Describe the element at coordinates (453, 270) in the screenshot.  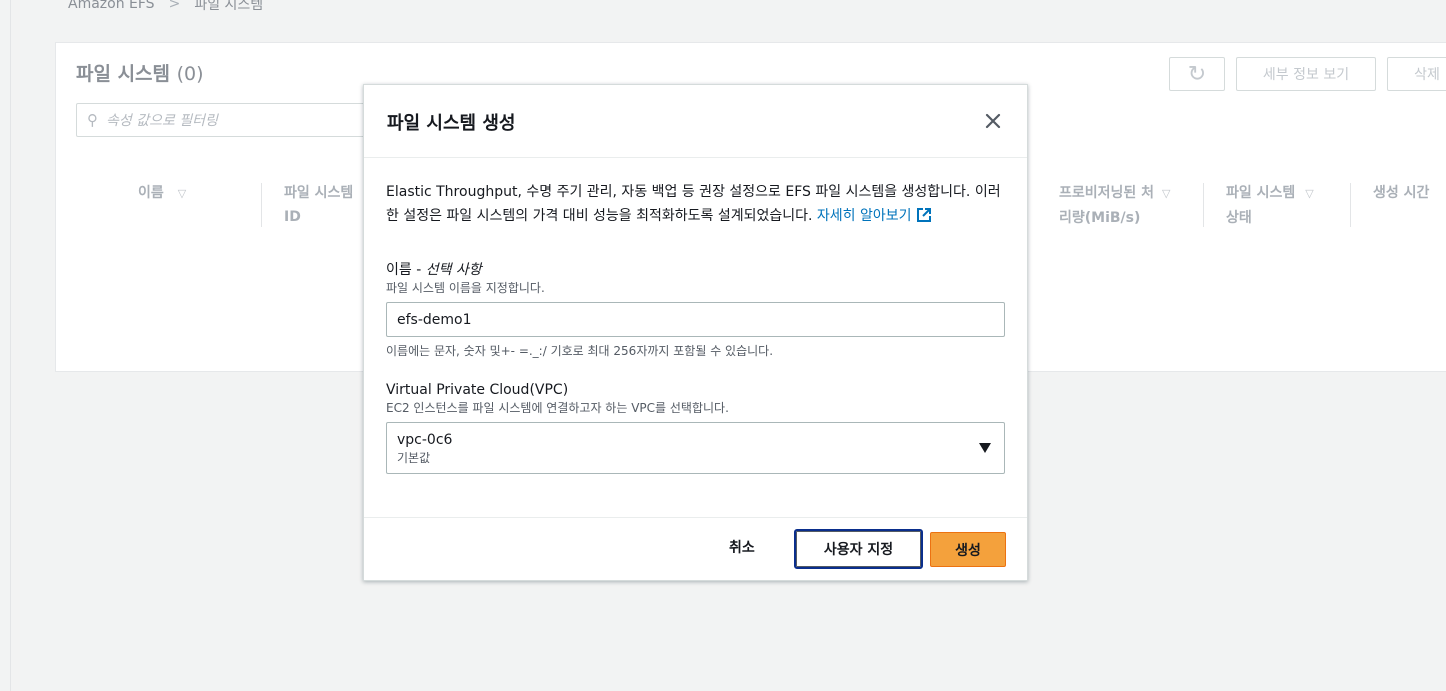
I see `optional-tag: 선택 사항` at that location.